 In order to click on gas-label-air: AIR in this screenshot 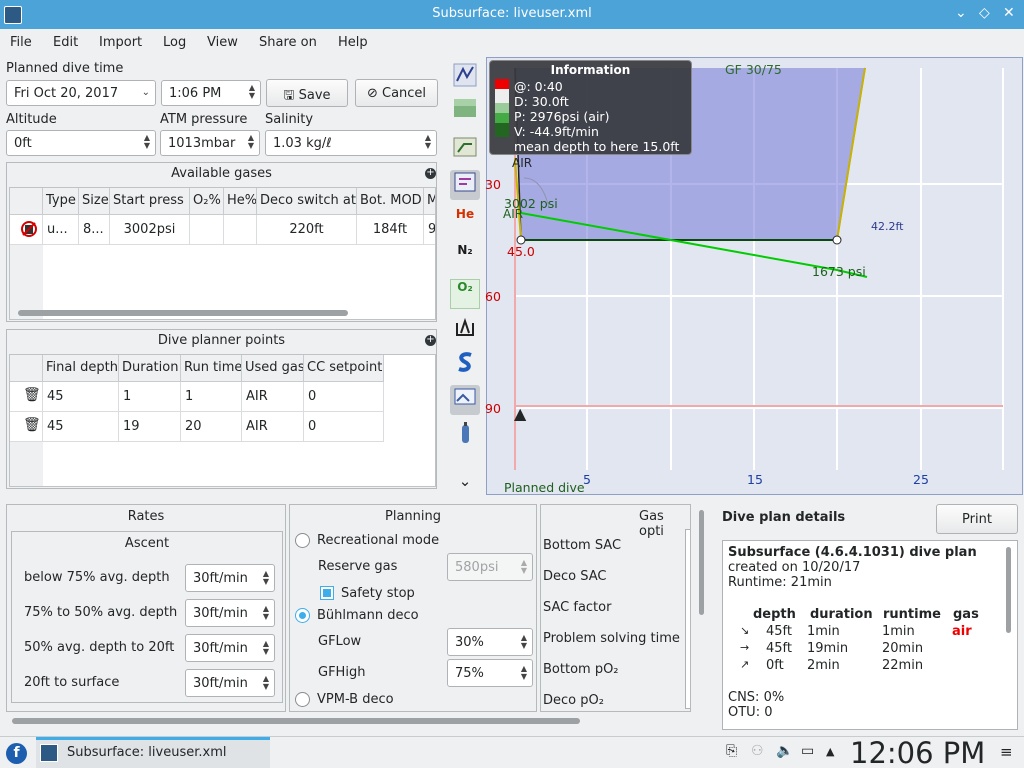, I will do `click(513, 214)`.